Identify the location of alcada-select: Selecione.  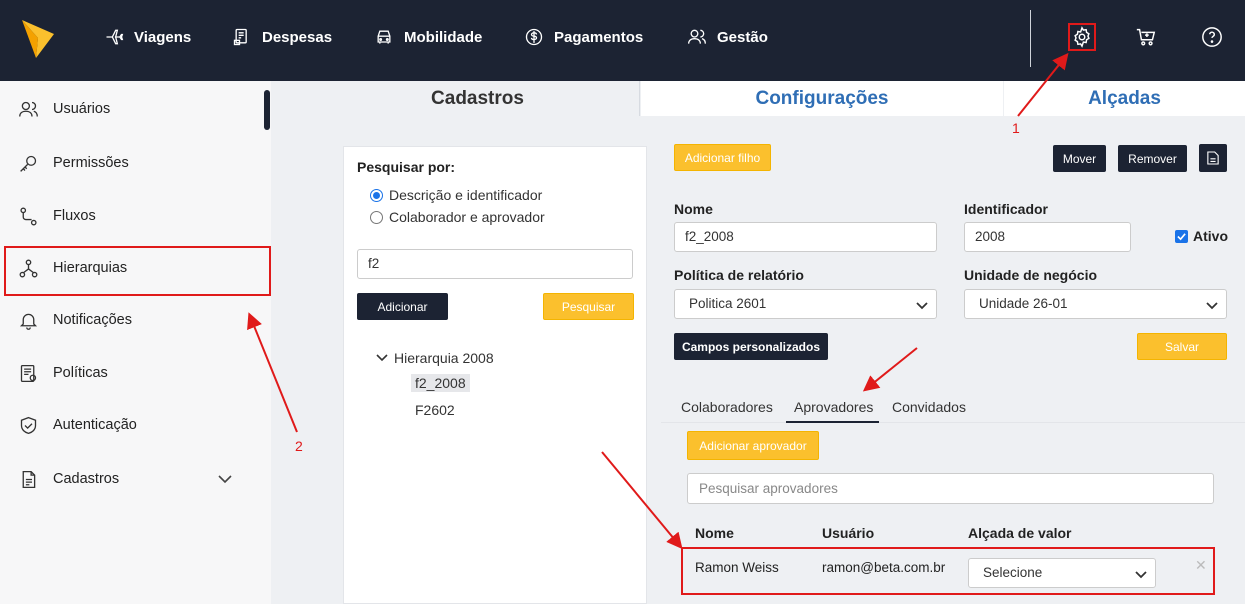
(1062, 573).